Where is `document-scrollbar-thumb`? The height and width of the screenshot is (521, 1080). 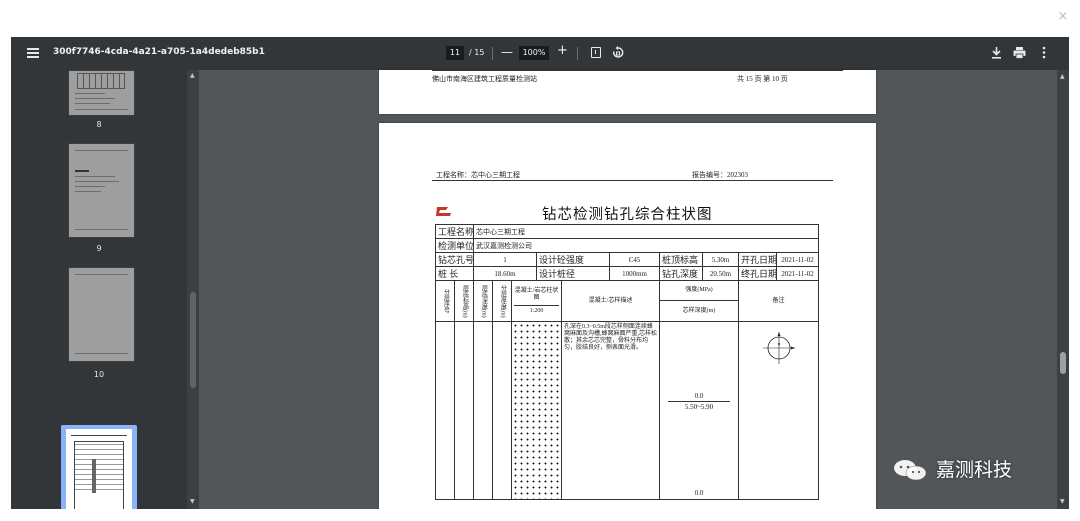
document-scrollbar-thumb is located at coordinates (1063, 363).